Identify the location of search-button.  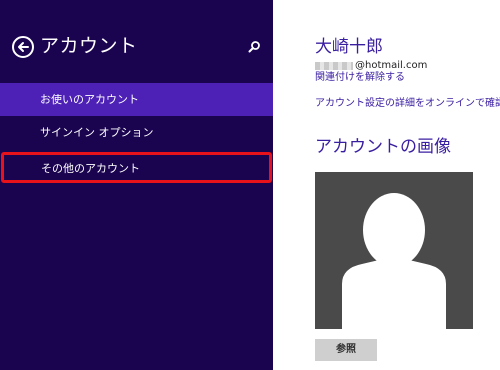
(254, 47).